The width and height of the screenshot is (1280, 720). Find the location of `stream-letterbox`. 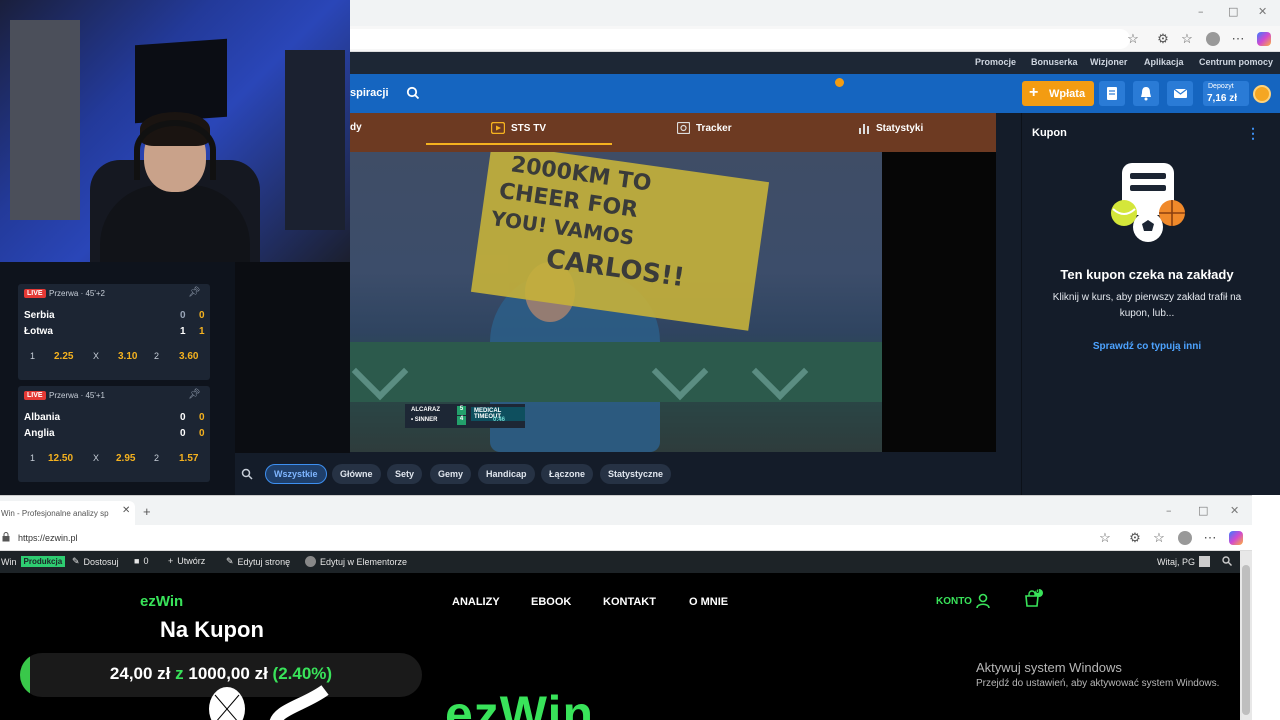

stream-letterbox is located at coordinates (292, 357).